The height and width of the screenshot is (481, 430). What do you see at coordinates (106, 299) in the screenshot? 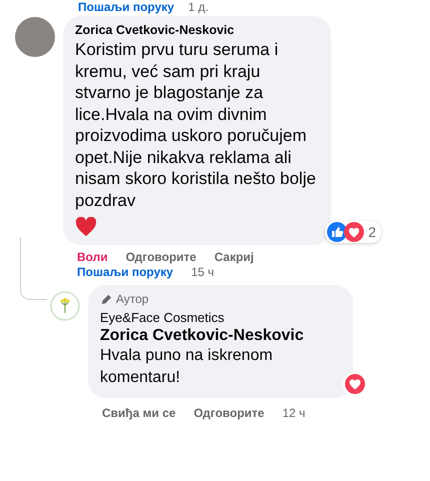
I see `pen-icon` at bounding box center [106, 299].